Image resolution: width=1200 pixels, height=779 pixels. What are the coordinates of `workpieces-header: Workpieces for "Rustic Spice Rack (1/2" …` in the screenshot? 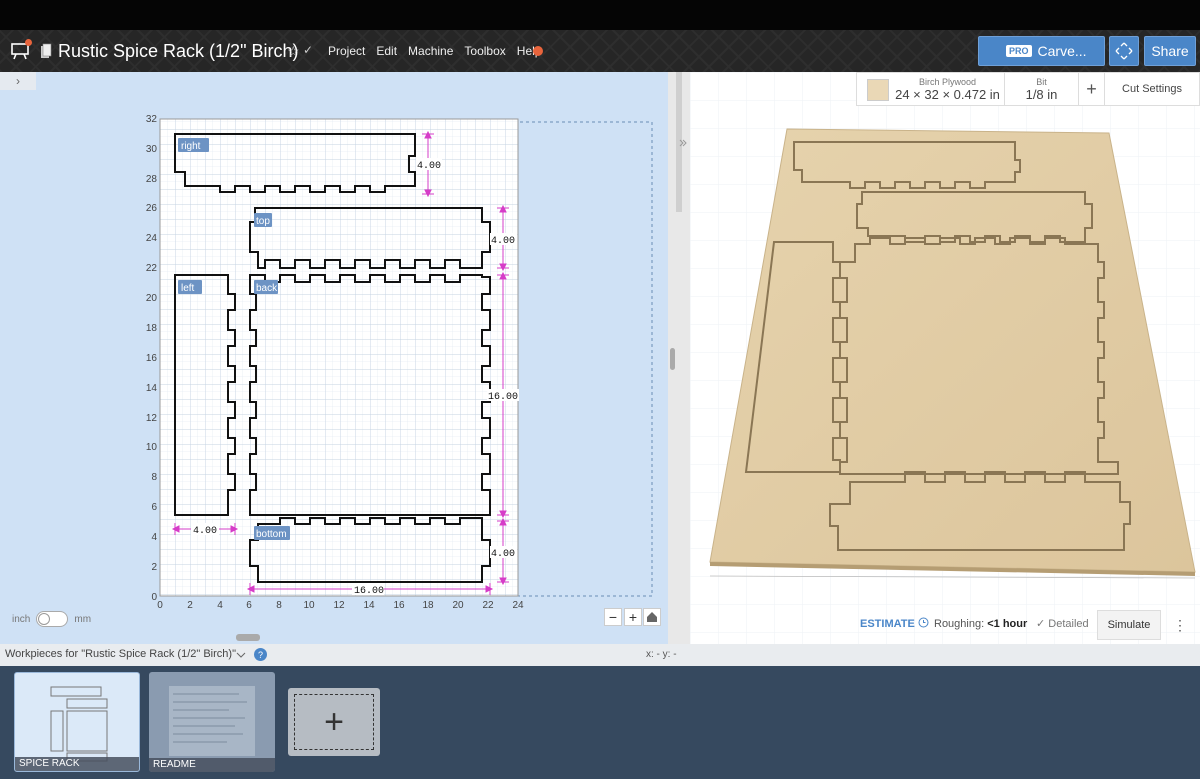 It's located at (600, 655).